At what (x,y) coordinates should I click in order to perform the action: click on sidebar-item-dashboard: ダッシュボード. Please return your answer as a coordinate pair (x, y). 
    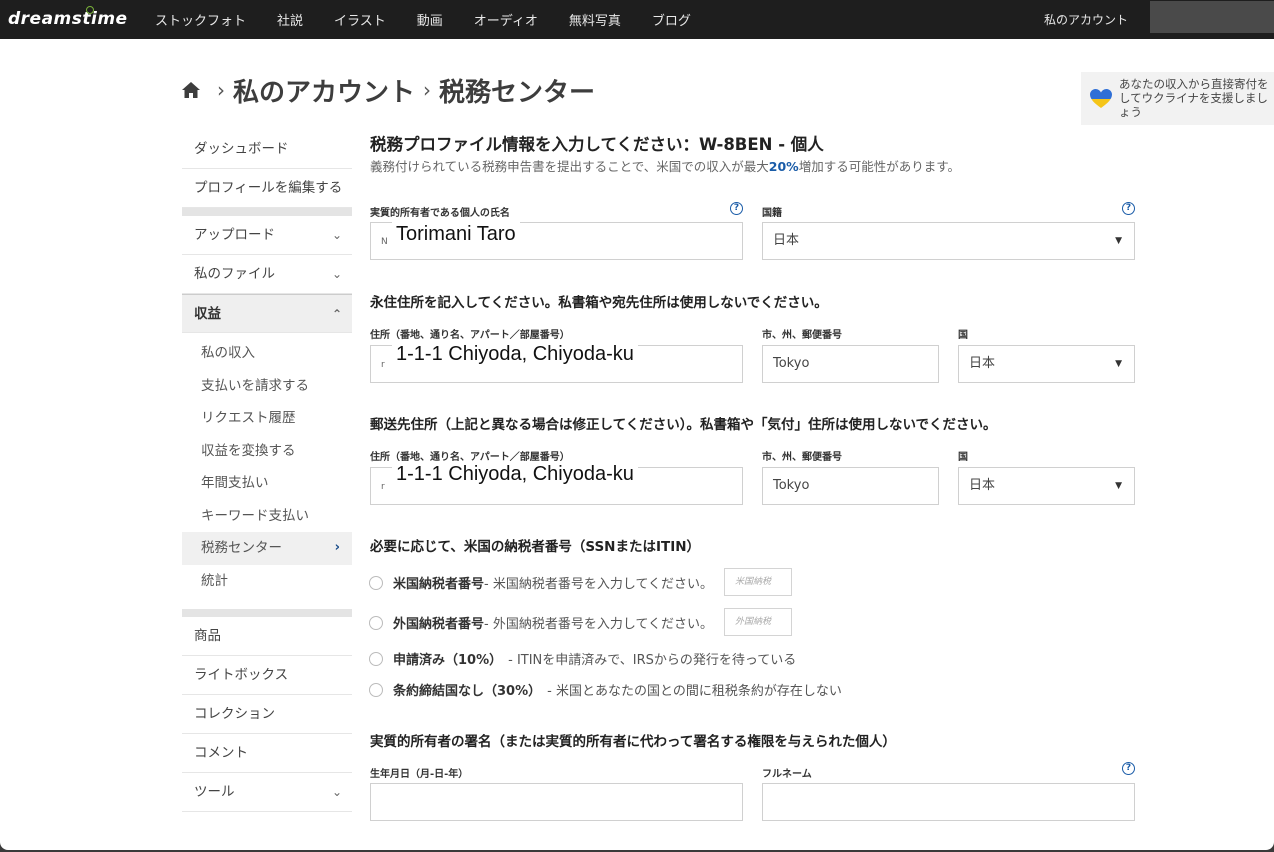
    Looking at the image, I should click on (267, 149).